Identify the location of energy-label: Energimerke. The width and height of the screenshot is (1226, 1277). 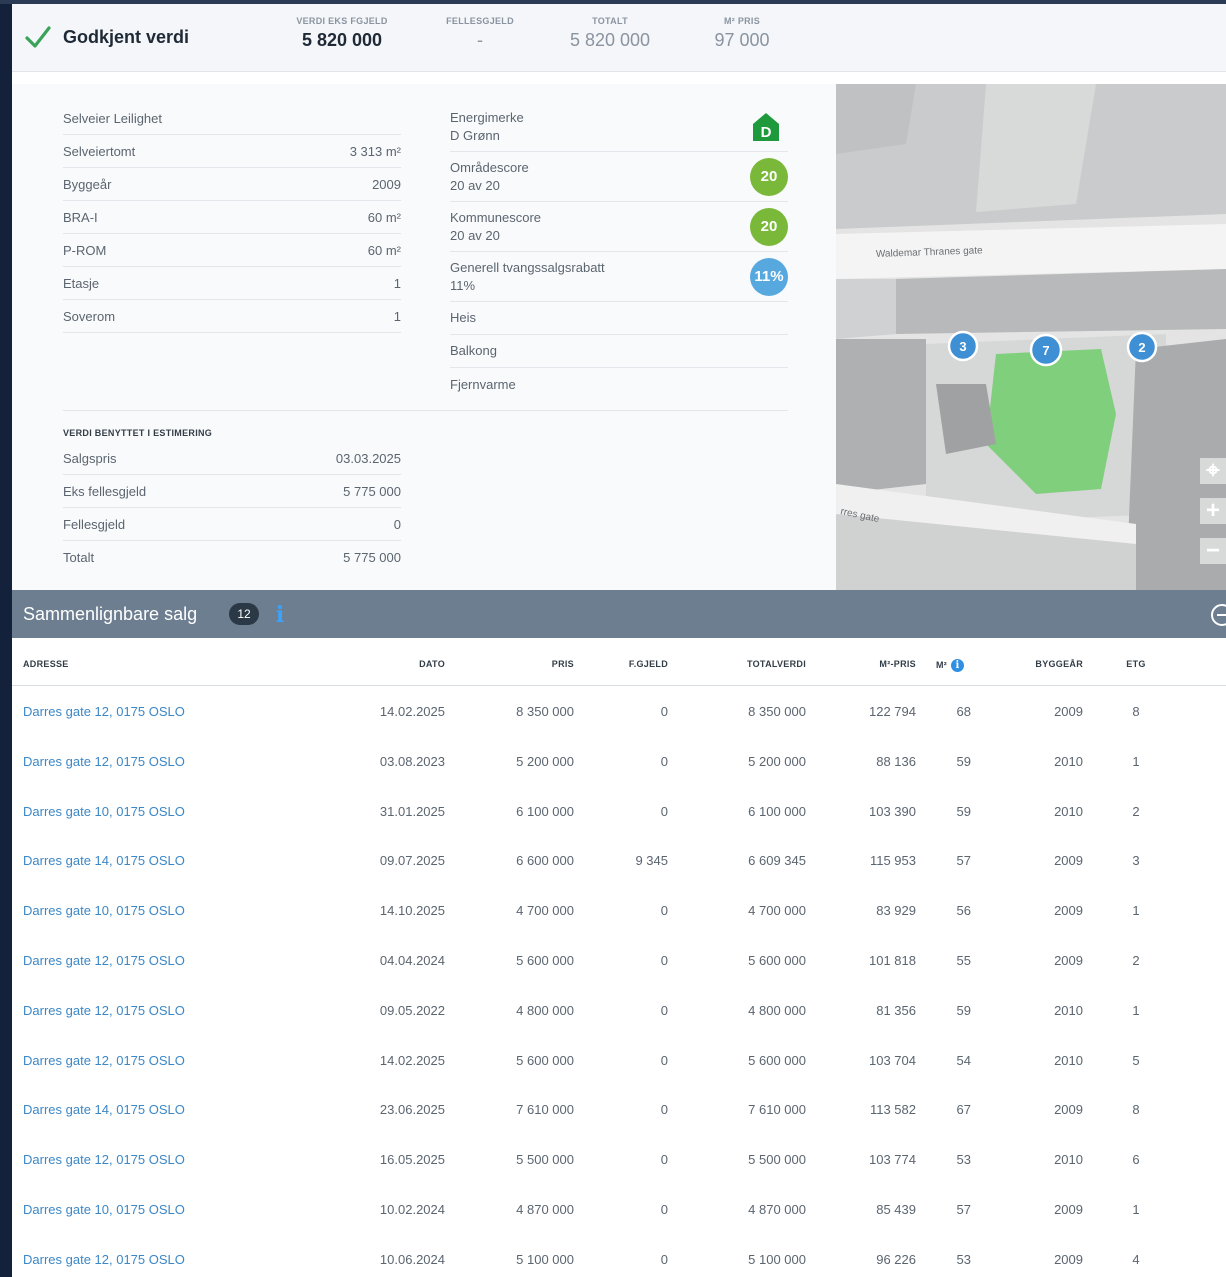
(487, 117).